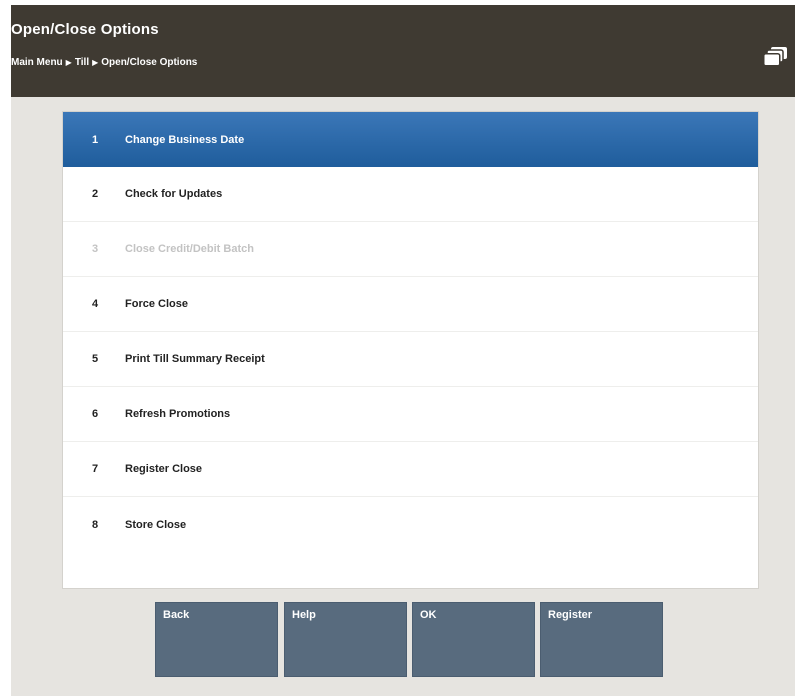  Describe the element at coordinates (37, 62) in the screenshot. I see `breadcrumb-main-menu: Main Menu` at that location.